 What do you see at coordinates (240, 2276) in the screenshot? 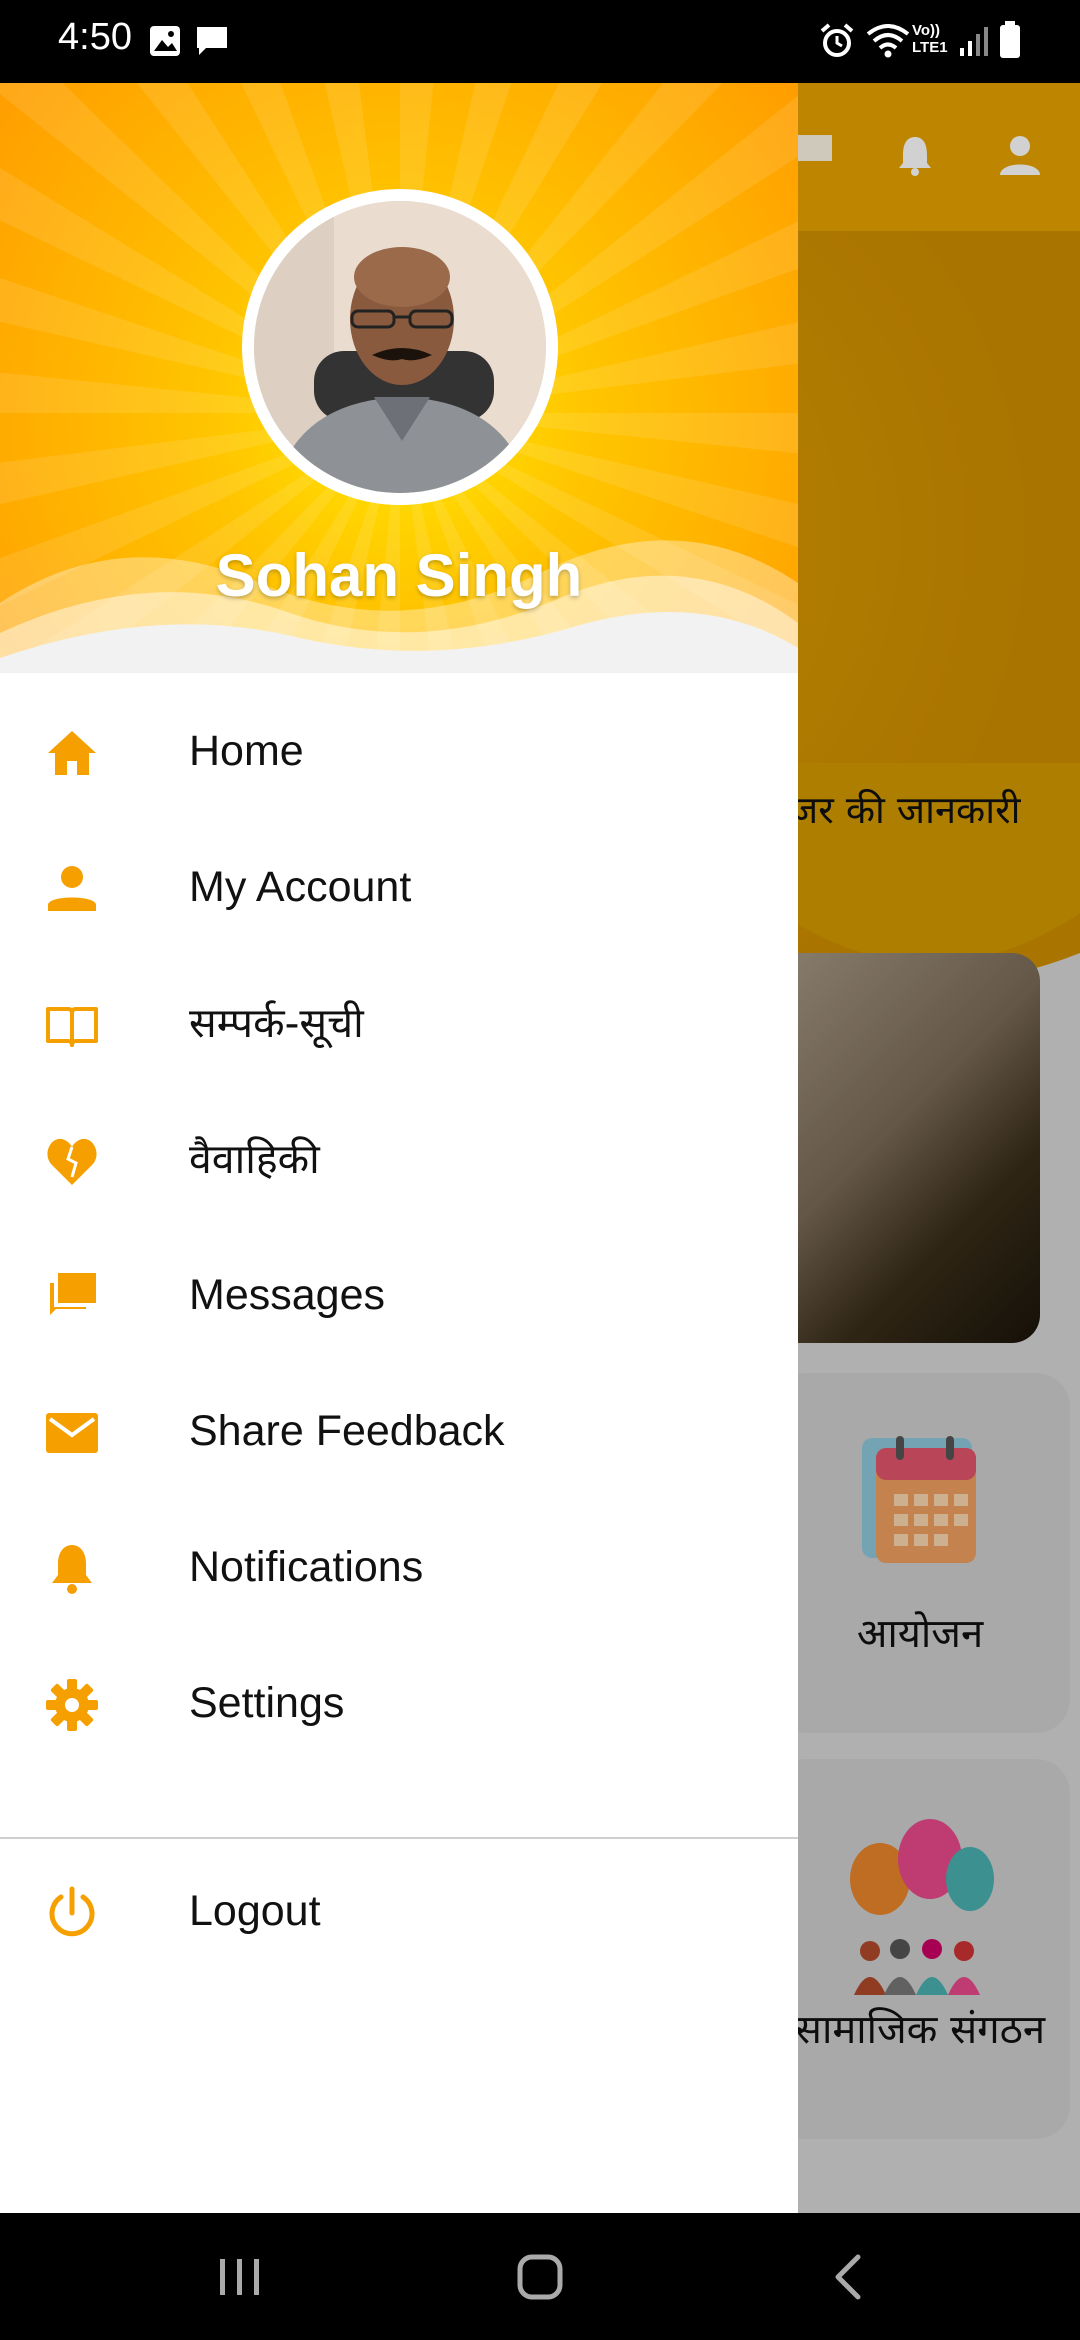
I see `recent-apps-button` at bounding box center [240, 2276].